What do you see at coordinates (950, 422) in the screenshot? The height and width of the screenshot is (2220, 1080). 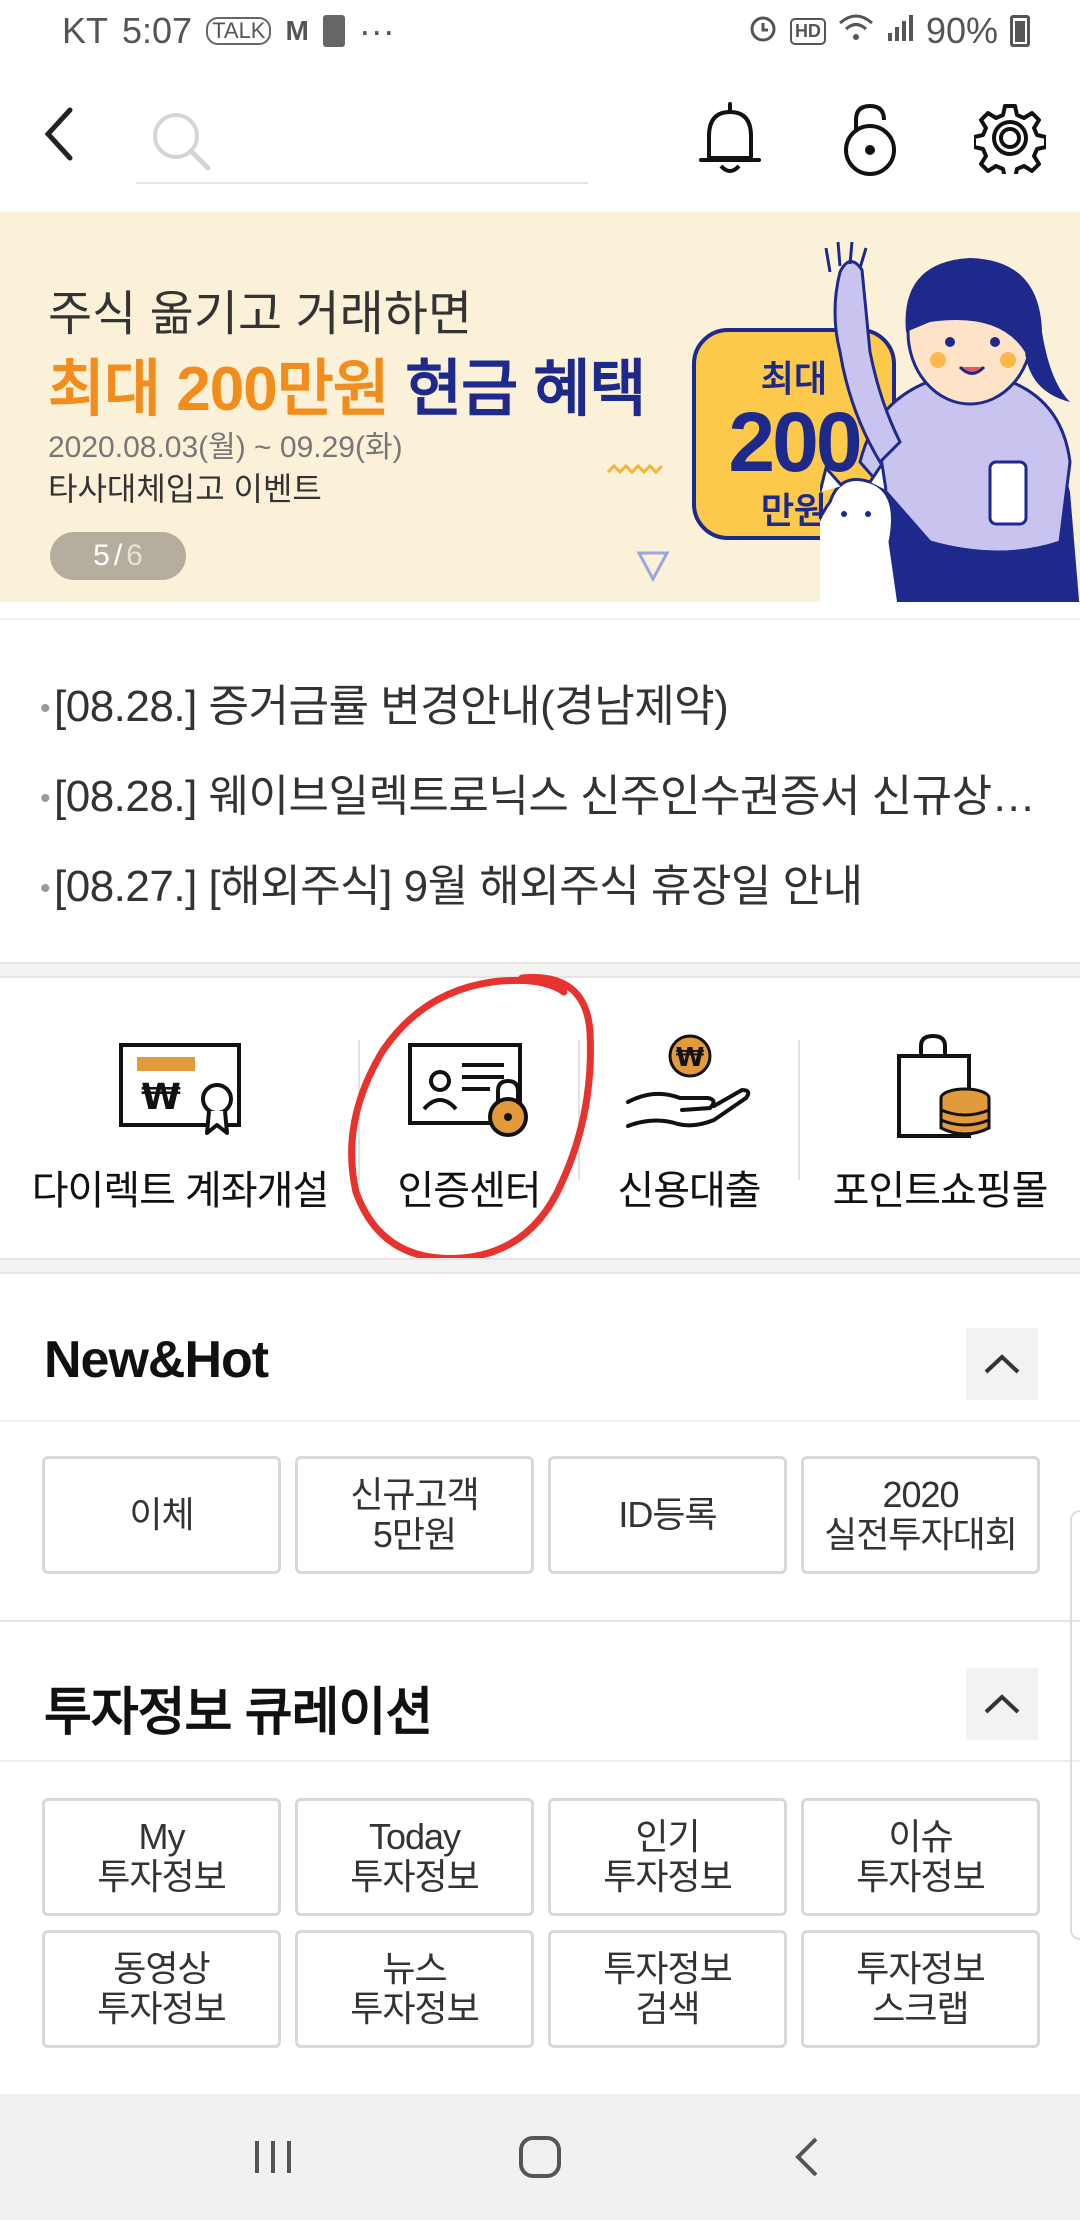 I see `girl-with-cat-illustration` at bounding box center [950, 422].